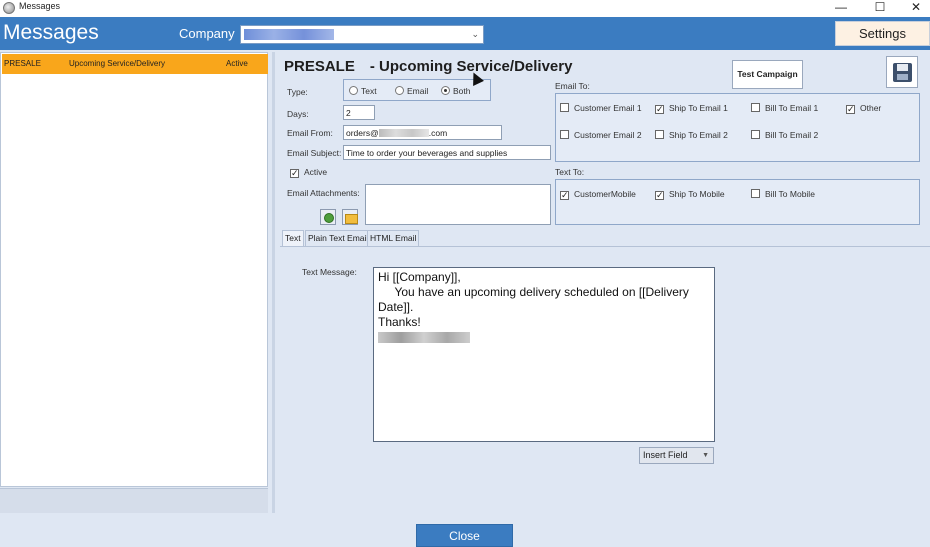 This screenshot has width=930, height=547. I want to click on checkbox-label: Customer Email 1, so click(608, 108).